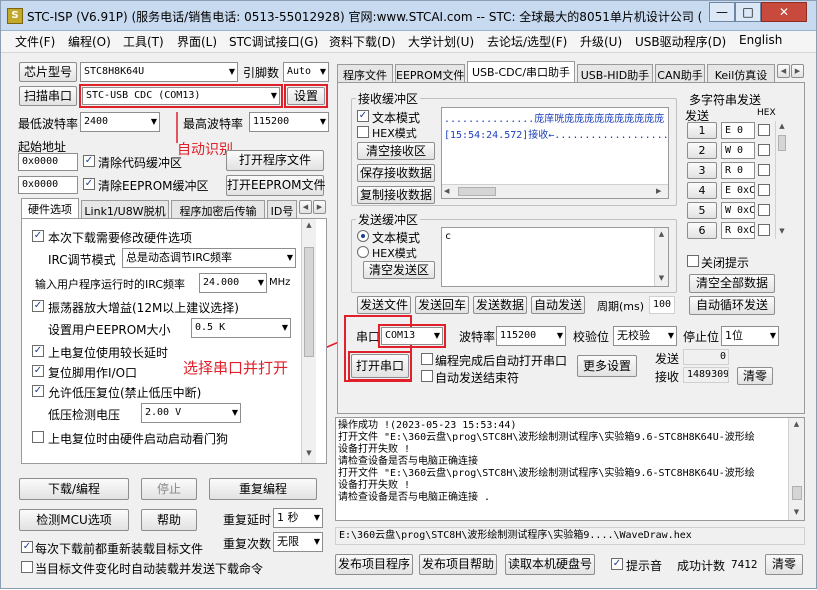  Describe the element at coordinates (458, 564) in the screenshot. I see `publish-help-button: 发布项目帮助` at that location.